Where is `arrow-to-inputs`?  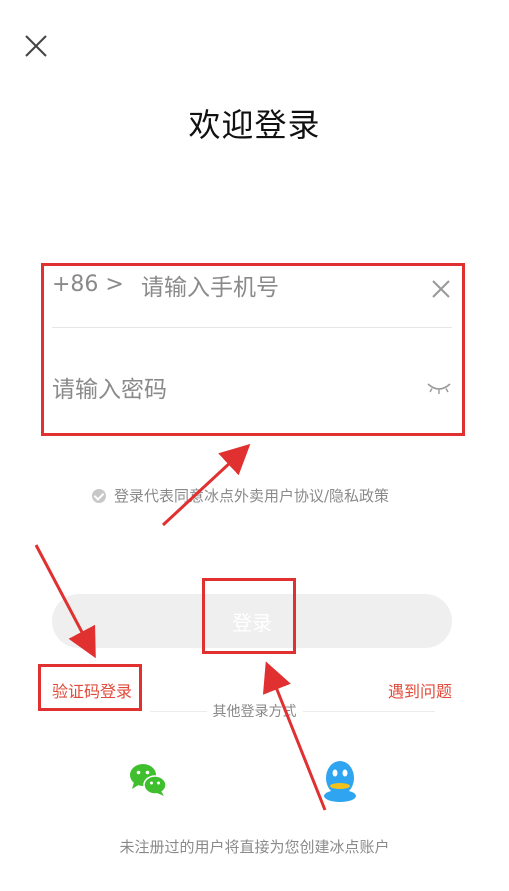 arrow-to-inputs is located at coordinates (206, 485).